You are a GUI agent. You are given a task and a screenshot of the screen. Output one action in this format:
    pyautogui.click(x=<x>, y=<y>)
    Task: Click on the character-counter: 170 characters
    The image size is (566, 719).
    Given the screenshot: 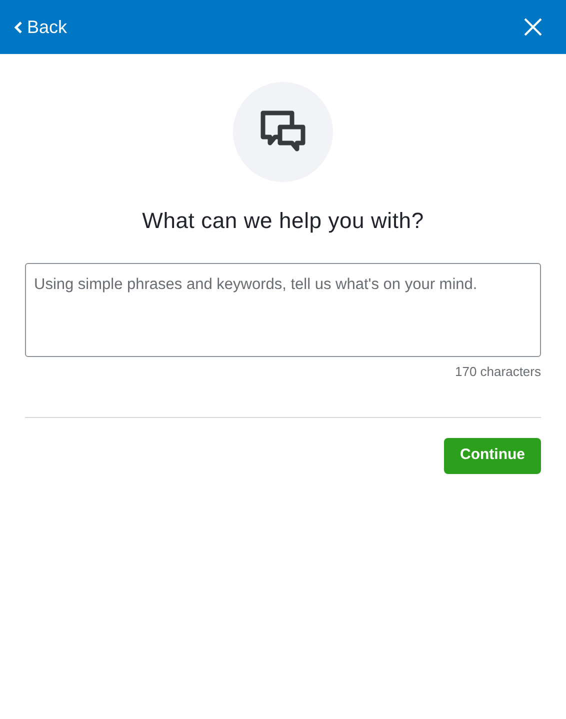 What is the action you would take?
    pyautogui.click(x=498, y=372)
    